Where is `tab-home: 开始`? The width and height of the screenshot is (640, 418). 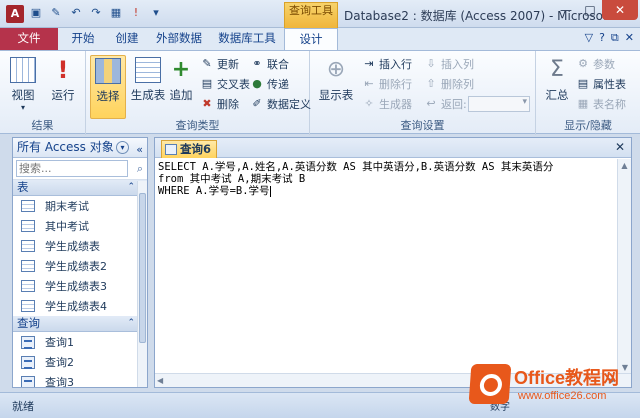
tab-home: 开始 is located at coordinates (83, 39).